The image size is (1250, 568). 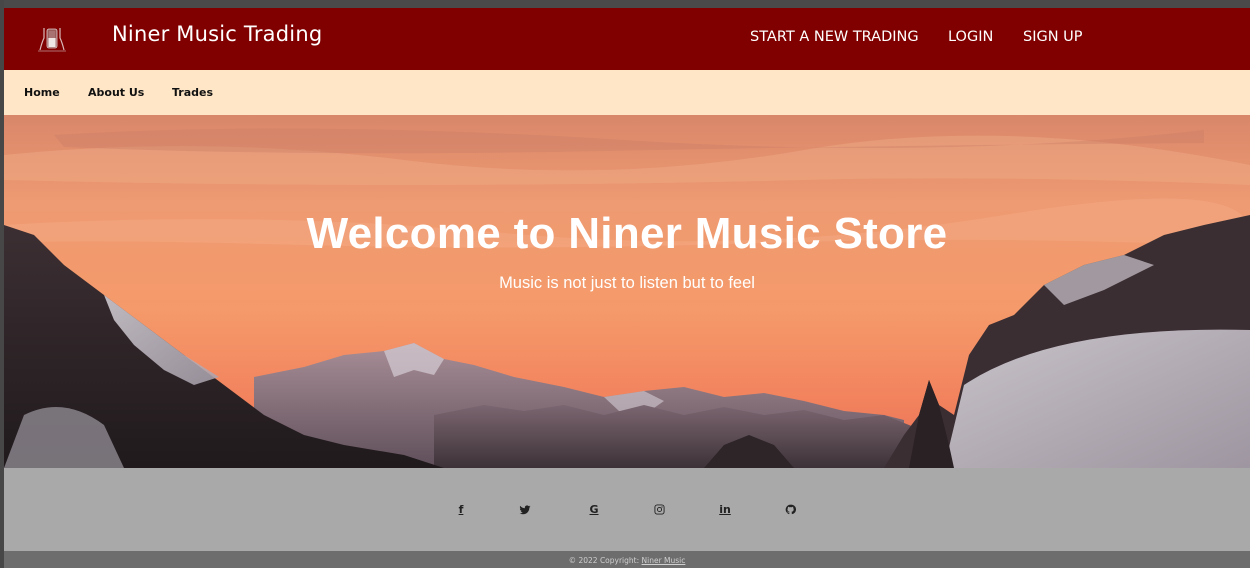 I want to click on subnav-about-link: About Us, so click(x=116, y=92).